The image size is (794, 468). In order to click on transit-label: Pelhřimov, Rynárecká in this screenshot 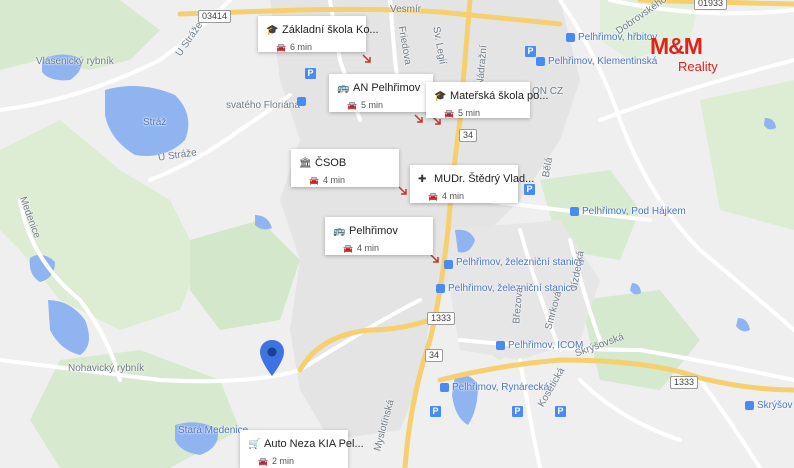, I will do `click(501, 387)`.